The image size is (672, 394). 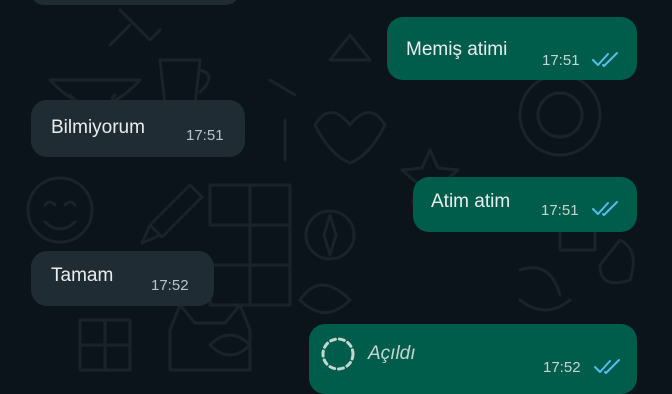 I want to click on view-once-label: Açıldı, so click(x=392, y=353).